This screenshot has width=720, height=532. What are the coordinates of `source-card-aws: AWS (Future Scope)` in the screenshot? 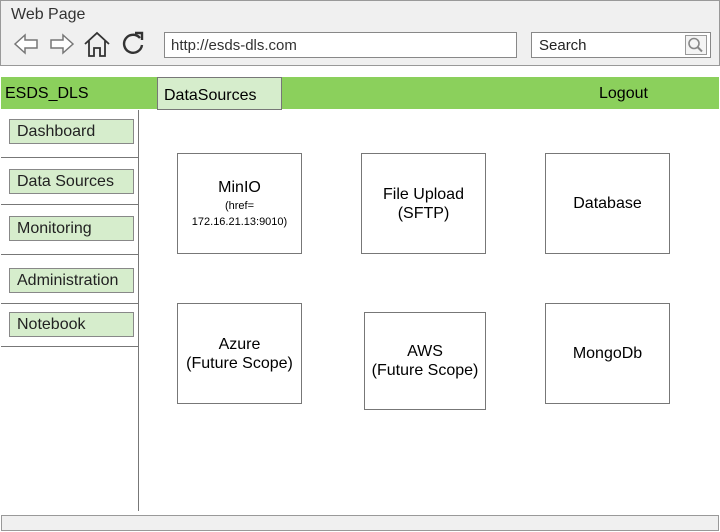 It's located at (425, 361).